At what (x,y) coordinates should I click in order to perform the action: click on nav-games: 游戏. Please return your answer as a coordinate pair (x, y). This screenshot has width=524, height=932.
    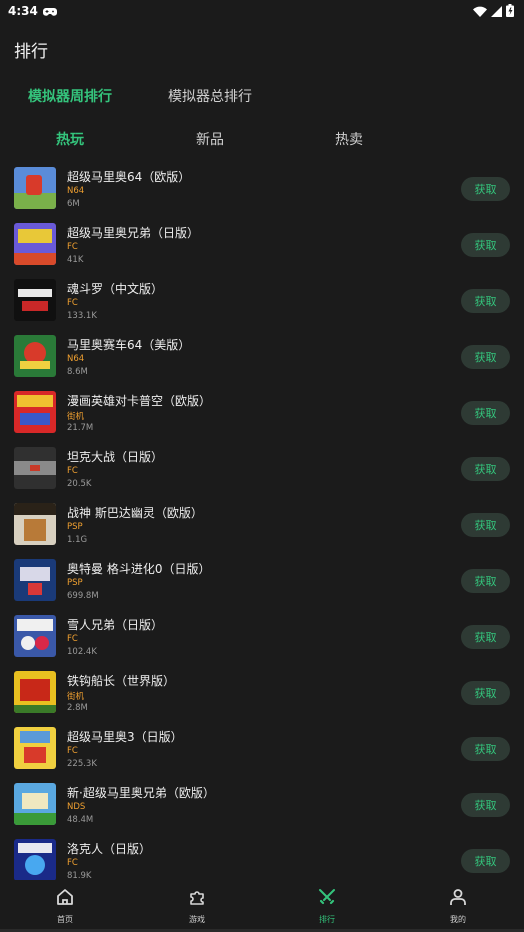
    Looking at the image, I should click on (197, 906).